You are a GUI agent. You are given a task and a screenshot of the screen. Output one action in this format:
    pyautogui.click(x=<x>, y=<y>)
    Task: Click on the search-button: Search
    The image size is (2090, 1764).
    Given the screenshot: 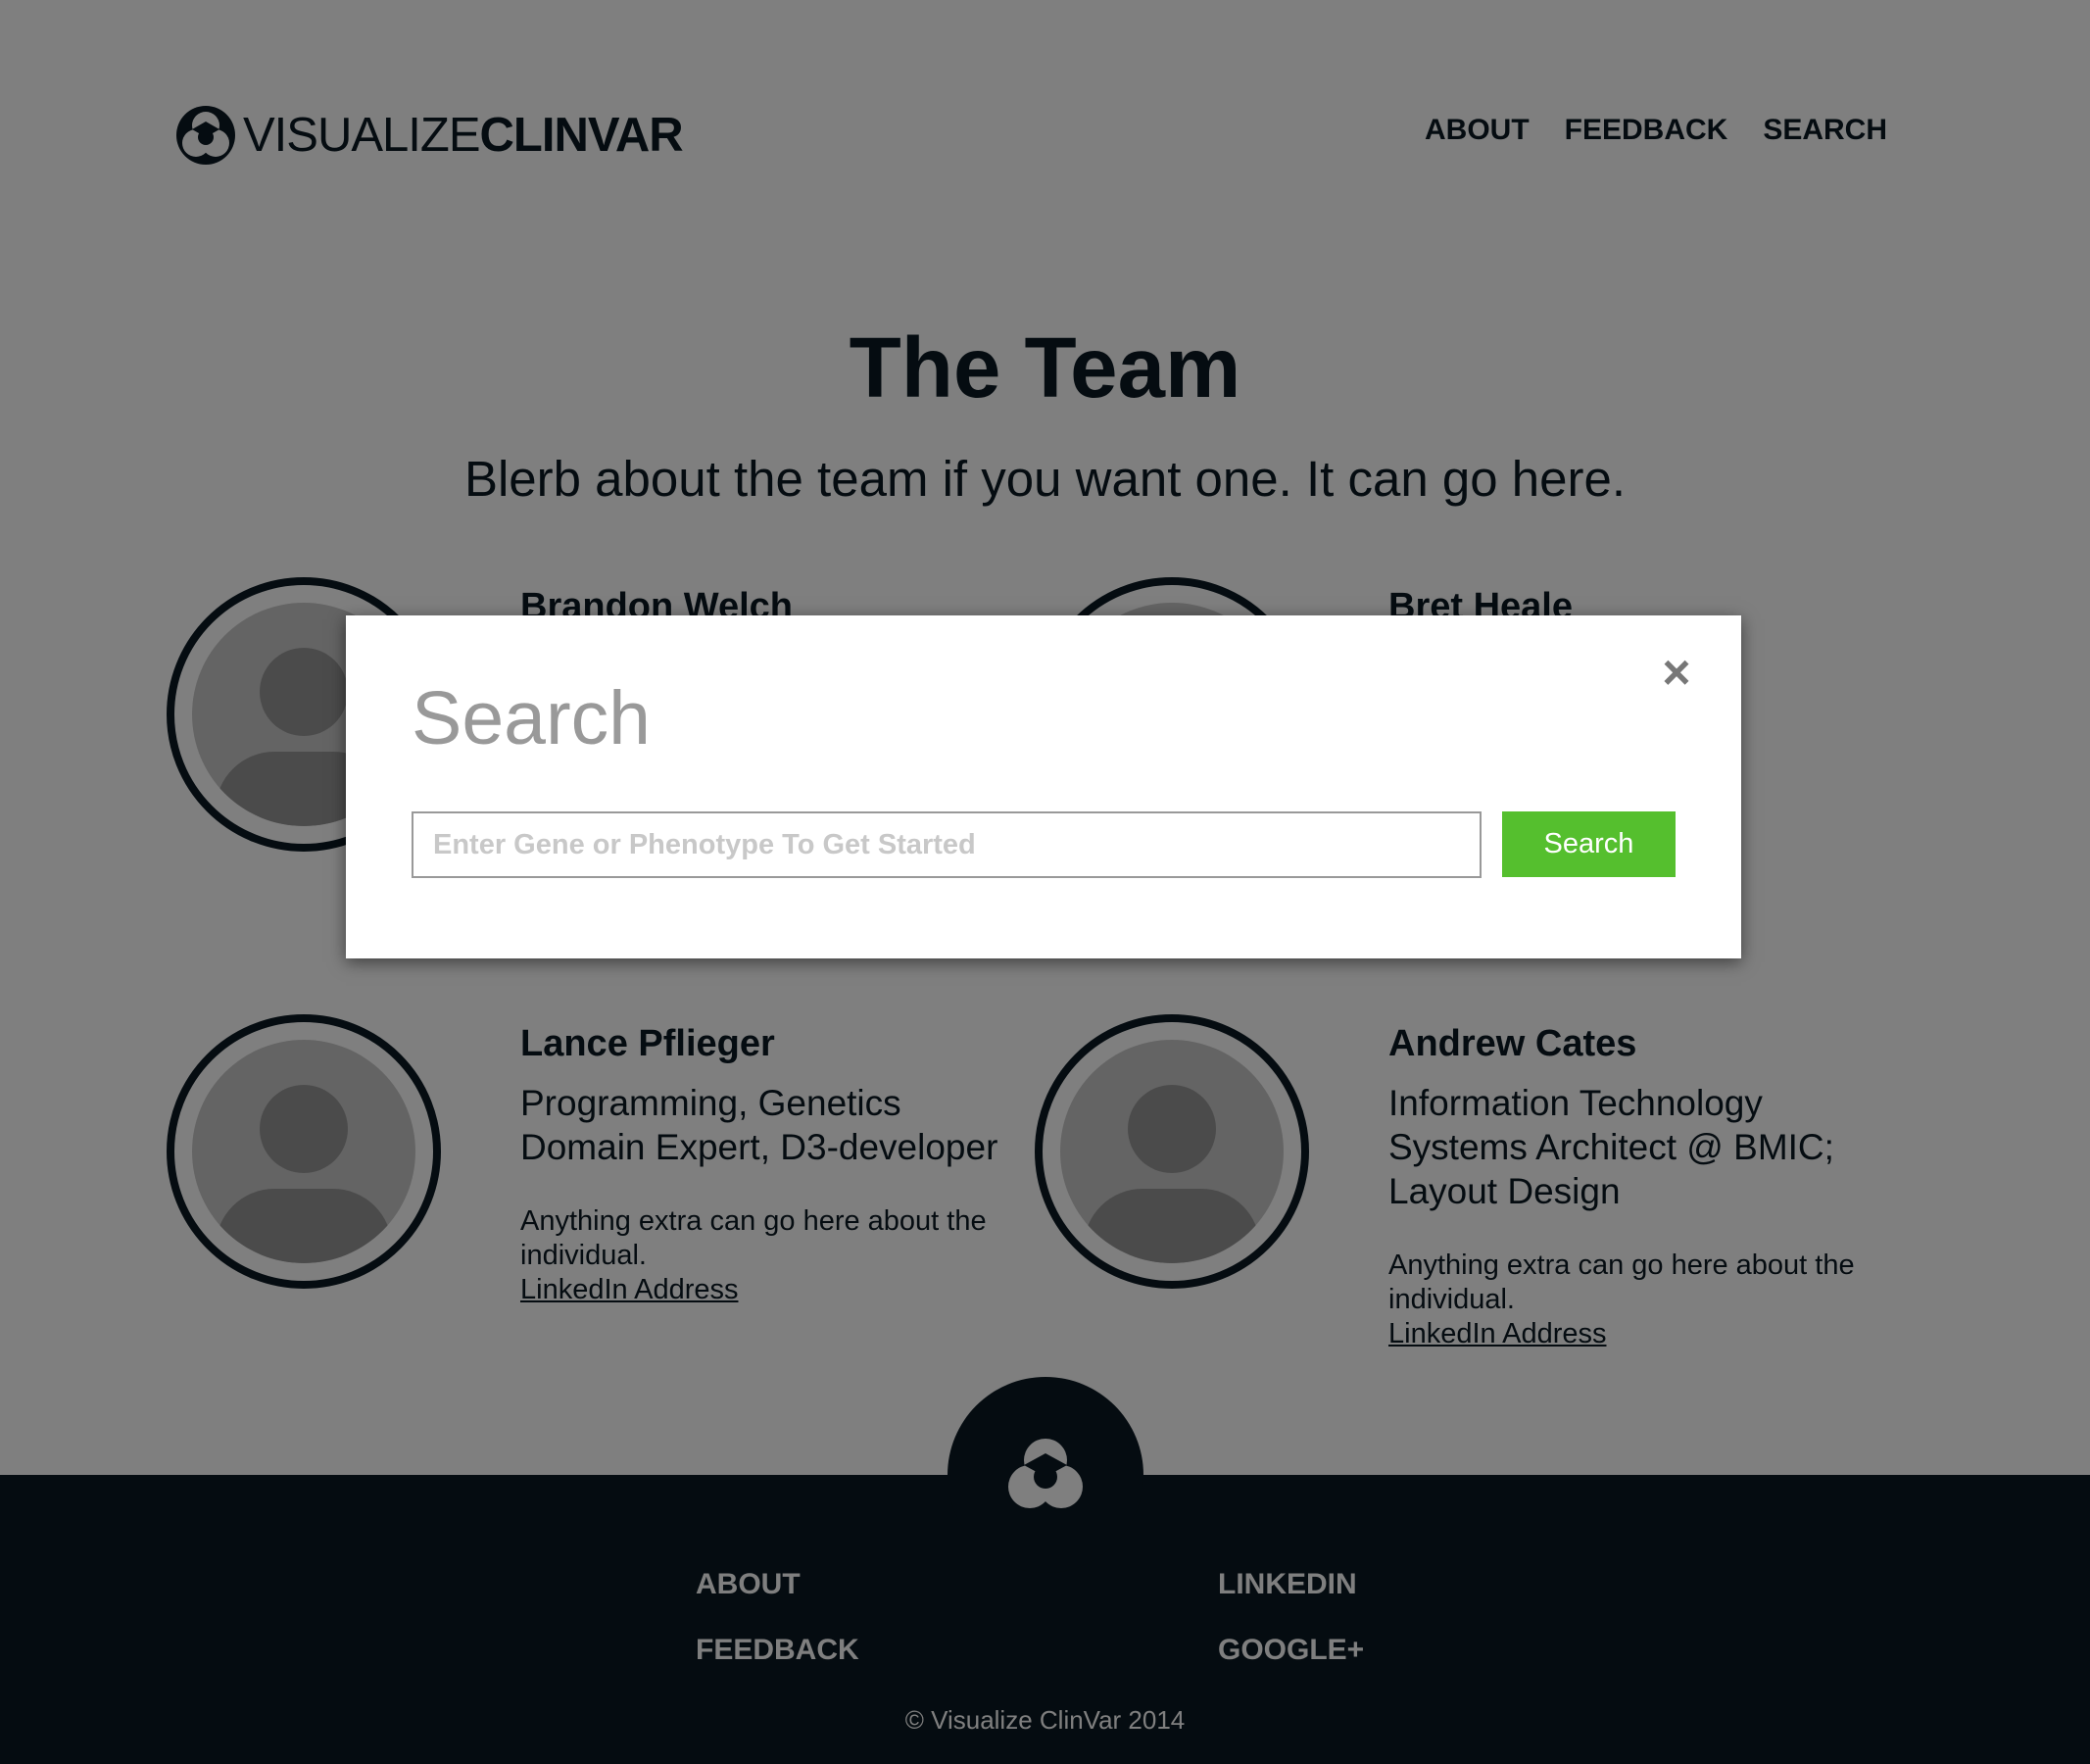 What is the action you would take?
    pyautogui.click(x=1589, y=844)
    